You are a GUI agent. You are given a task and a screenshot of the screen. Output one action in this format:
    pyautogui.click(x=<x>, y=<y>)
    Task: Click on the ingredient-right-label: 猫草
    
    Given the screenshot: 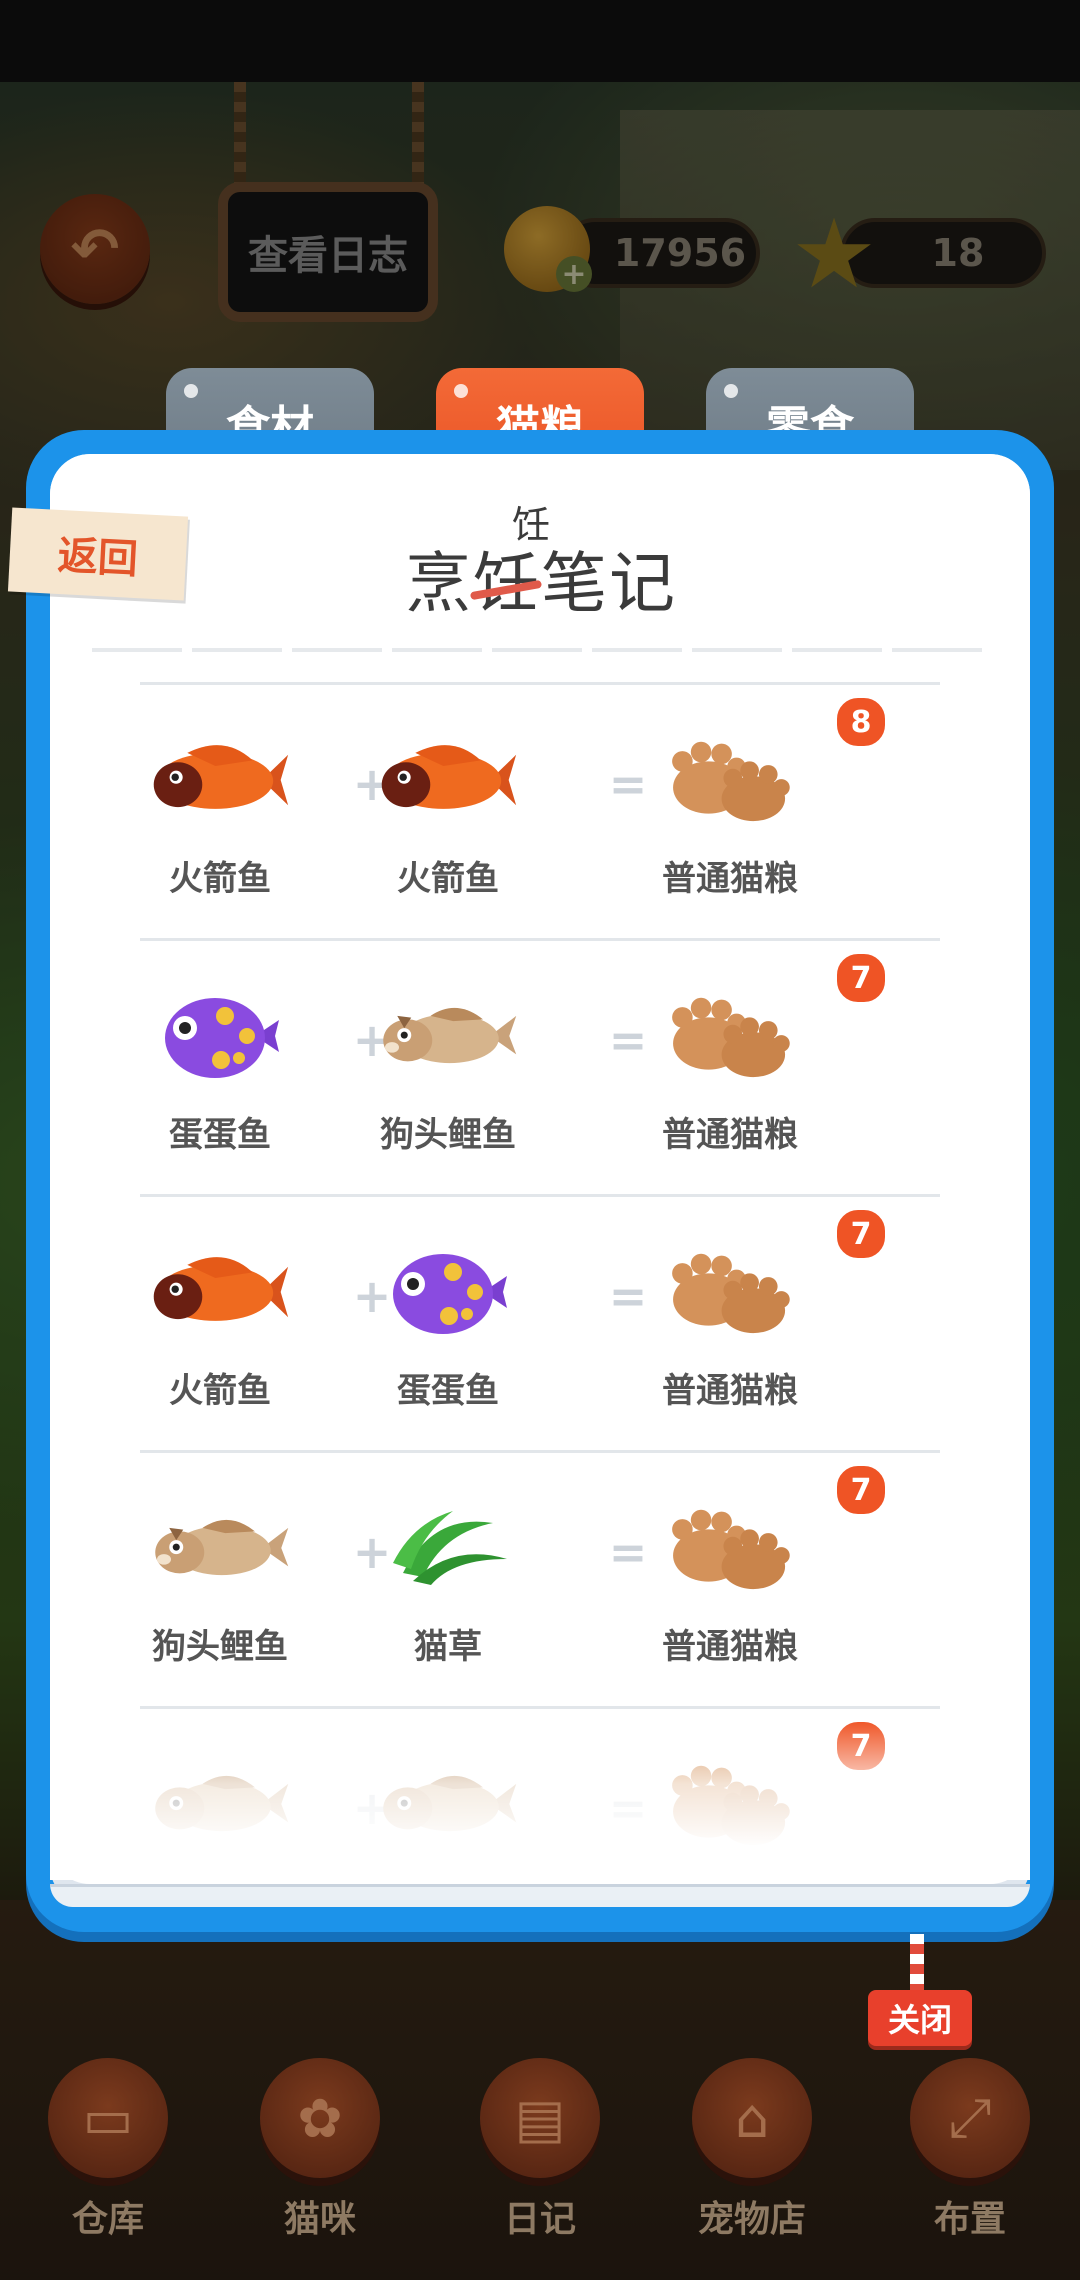 What is the action you would take?
    pyautogui.click(x=448, y=1647)
    